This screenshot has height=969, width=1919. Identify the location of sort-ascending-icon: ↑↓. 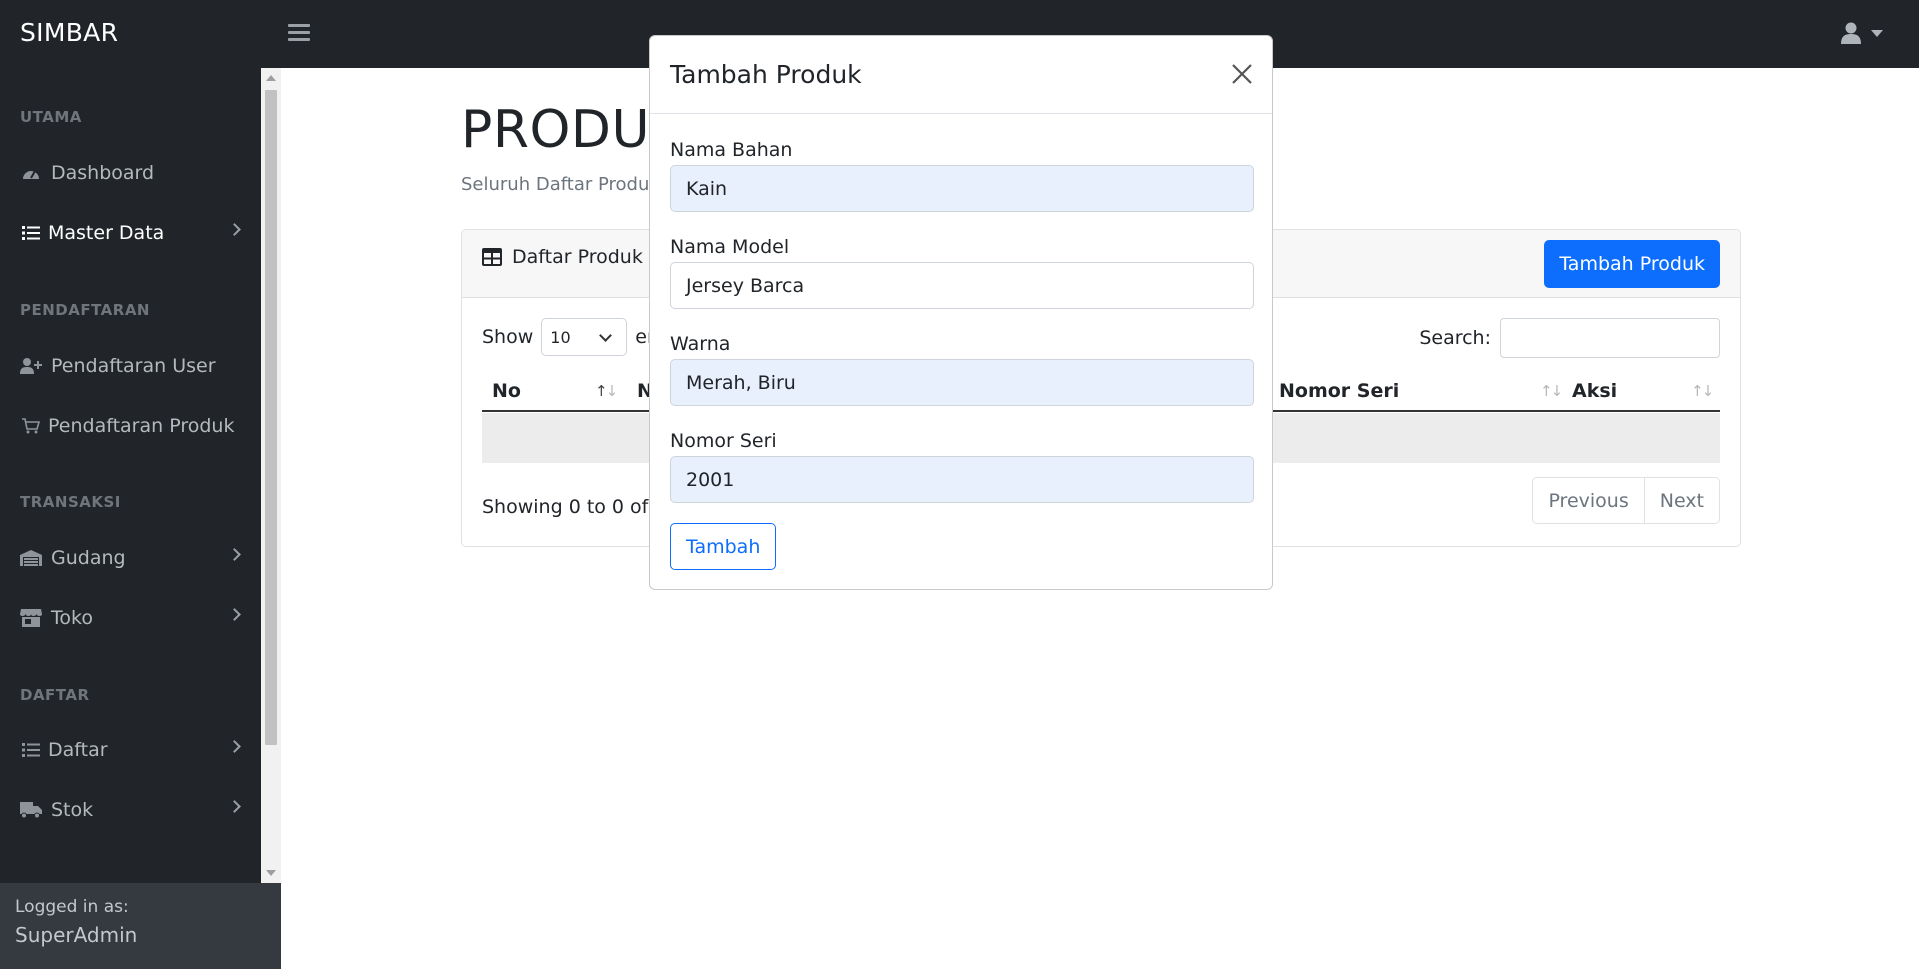
(606, 391).